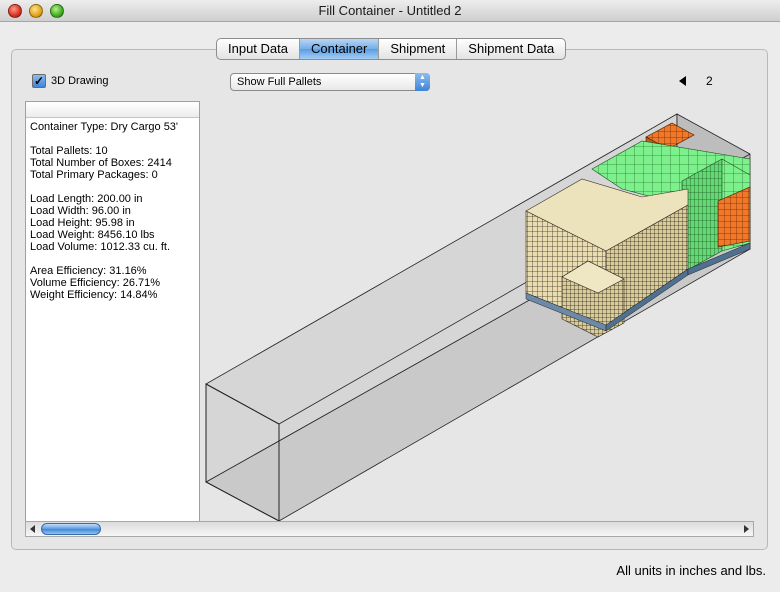 This screenshot has height=592, width=780. Describe the element at coordinates (258, 49) in the screenshot. I see `tab-input-data: Input Data` at that location.